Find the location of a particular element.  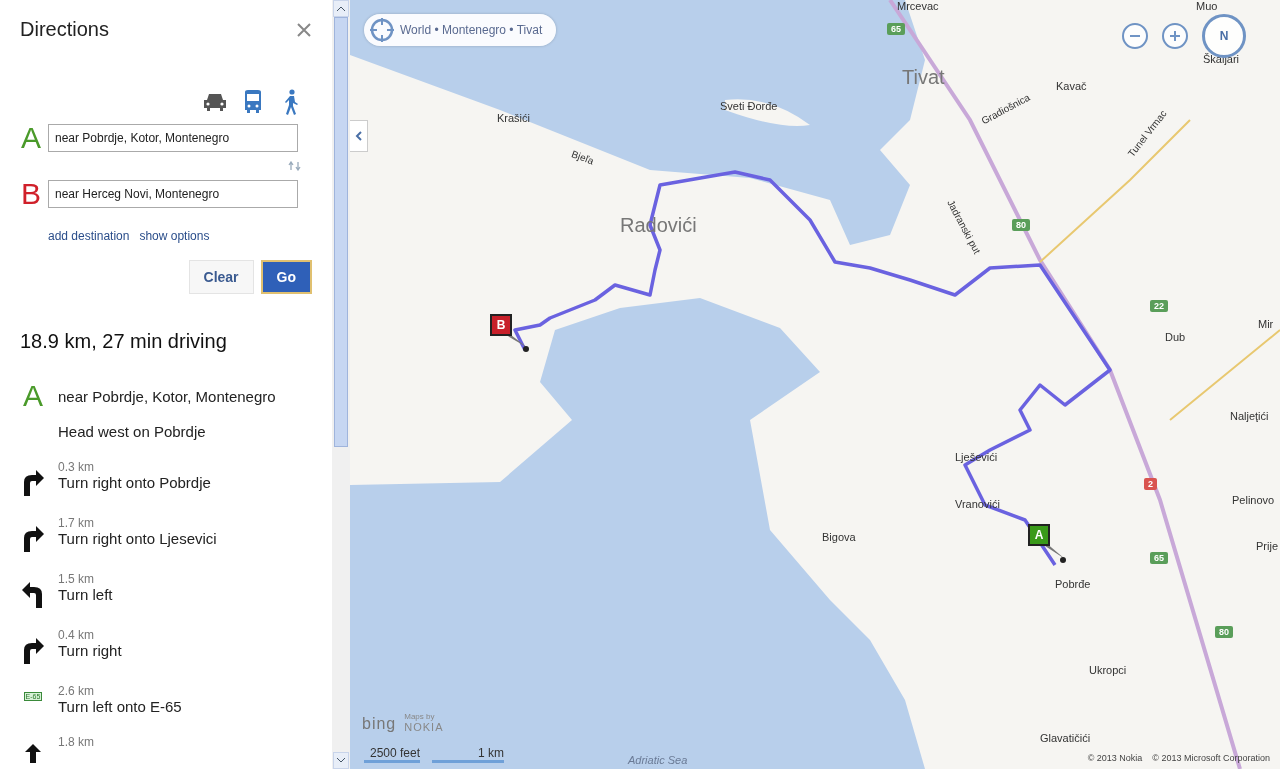

road-shield: 2 is located at coordinates (1150, 484).